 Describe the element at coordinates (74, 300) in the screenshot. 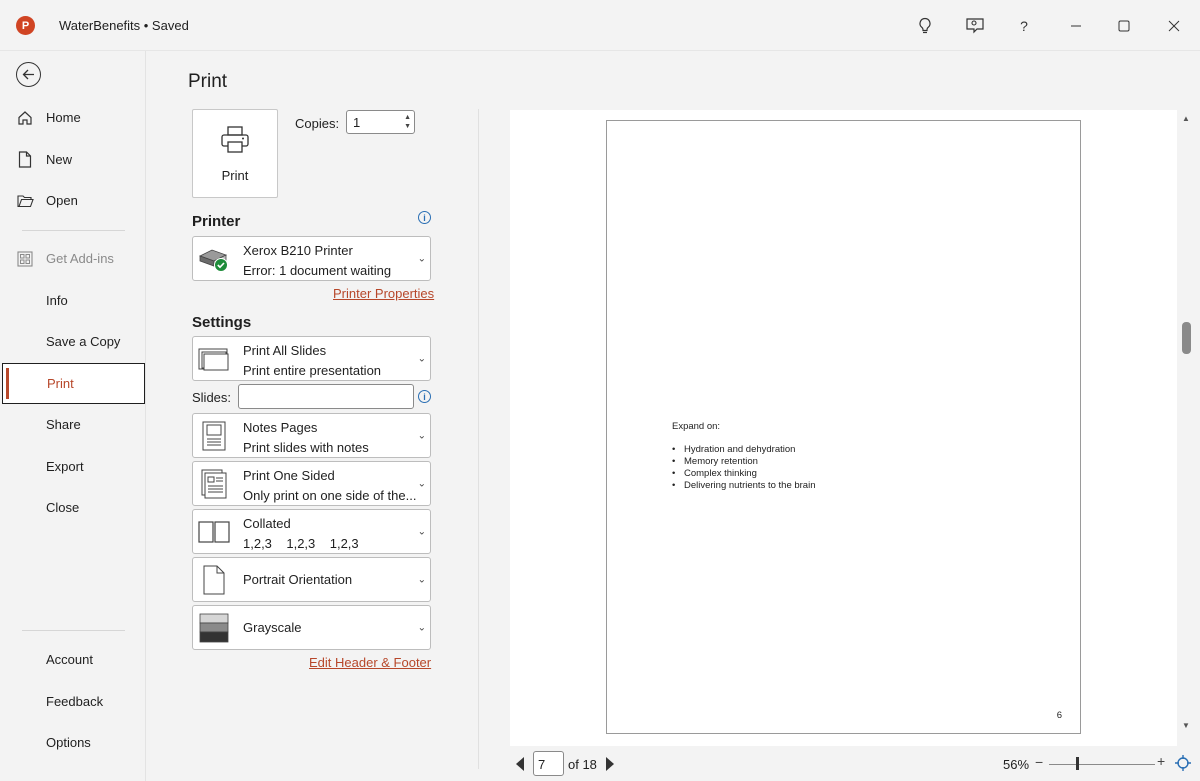

I see `nav-item-info: Info` at that location.